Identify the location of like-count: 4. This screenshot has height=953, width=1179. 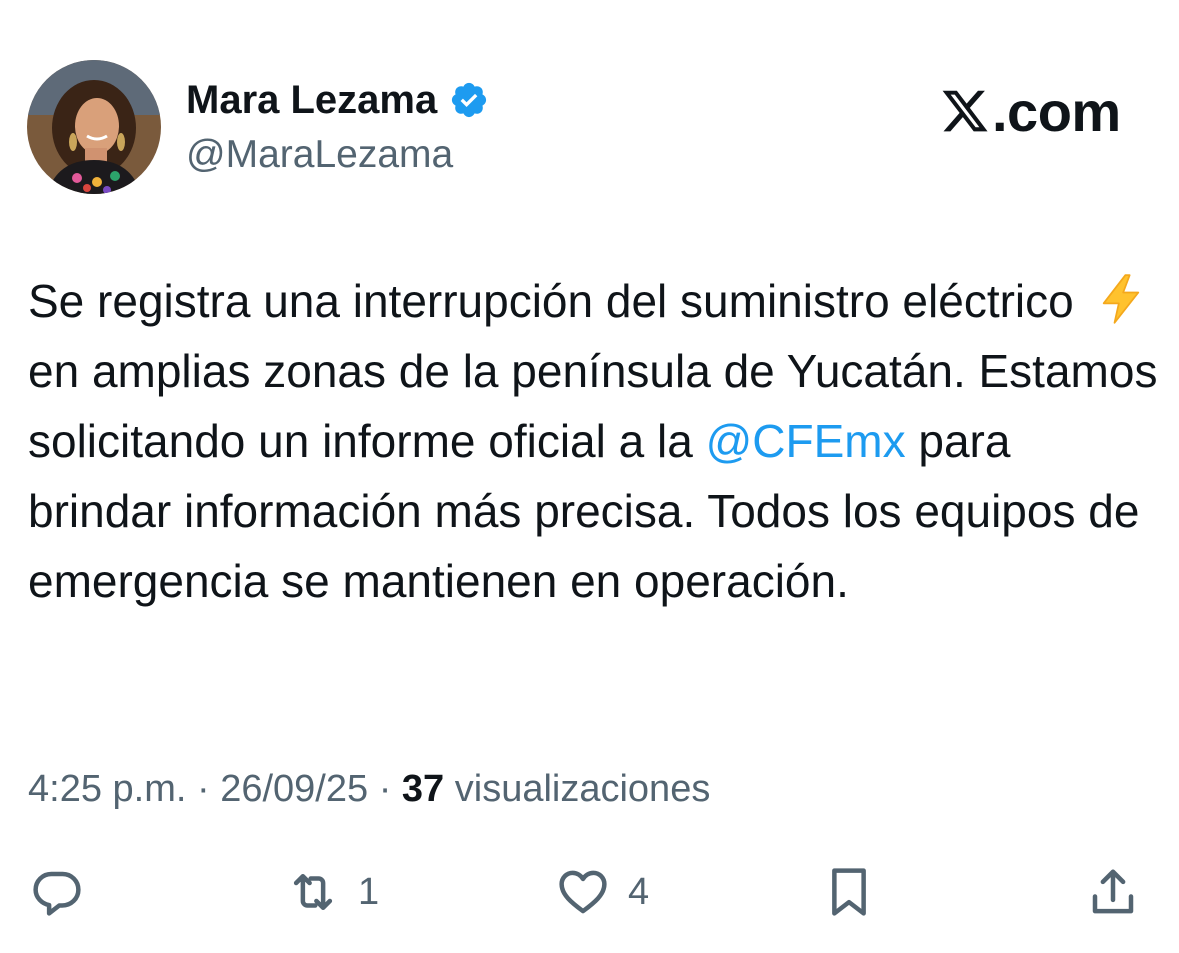
(639, 891).